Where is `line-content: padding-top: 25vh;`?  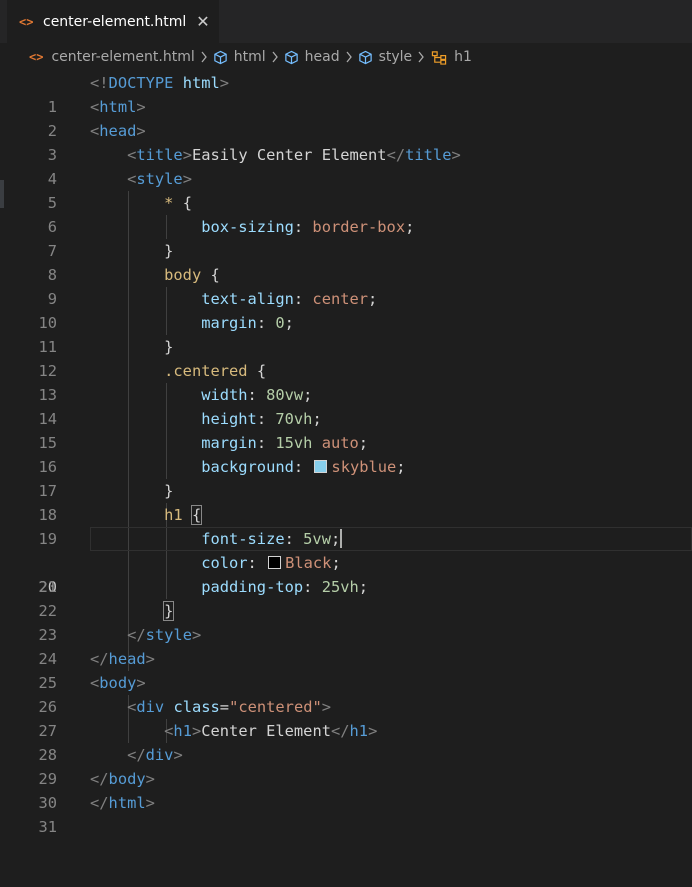
line-content: padding-top: 25vh; is located at coordinates (285, 587).